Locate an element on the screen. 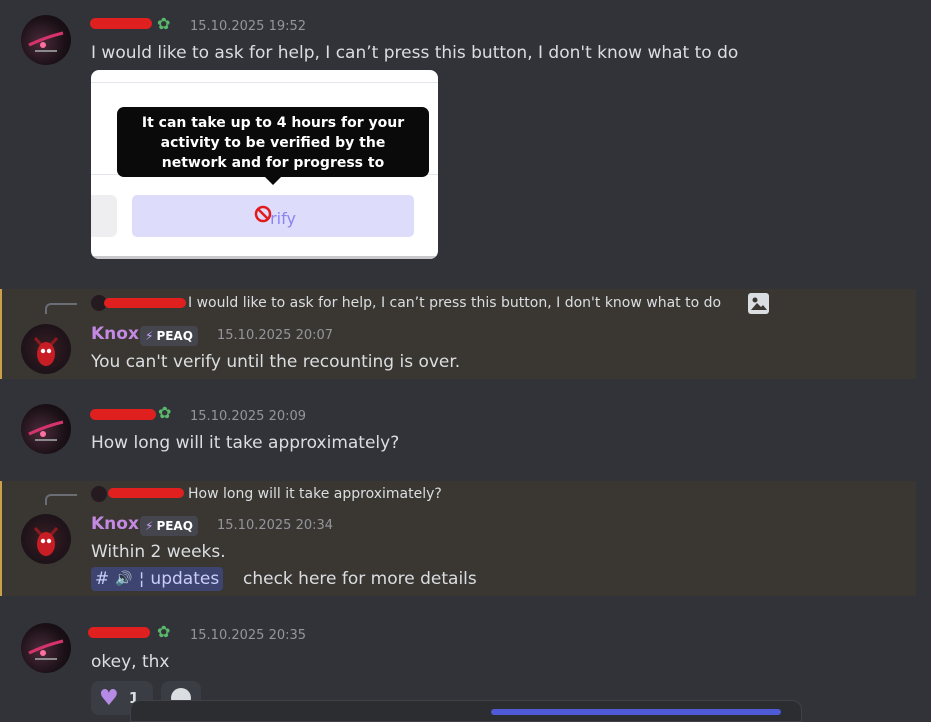 This screenshot has height=722, width=931. timestamp: 15.10.2025 20:07 is located at coordinates (275, 335).